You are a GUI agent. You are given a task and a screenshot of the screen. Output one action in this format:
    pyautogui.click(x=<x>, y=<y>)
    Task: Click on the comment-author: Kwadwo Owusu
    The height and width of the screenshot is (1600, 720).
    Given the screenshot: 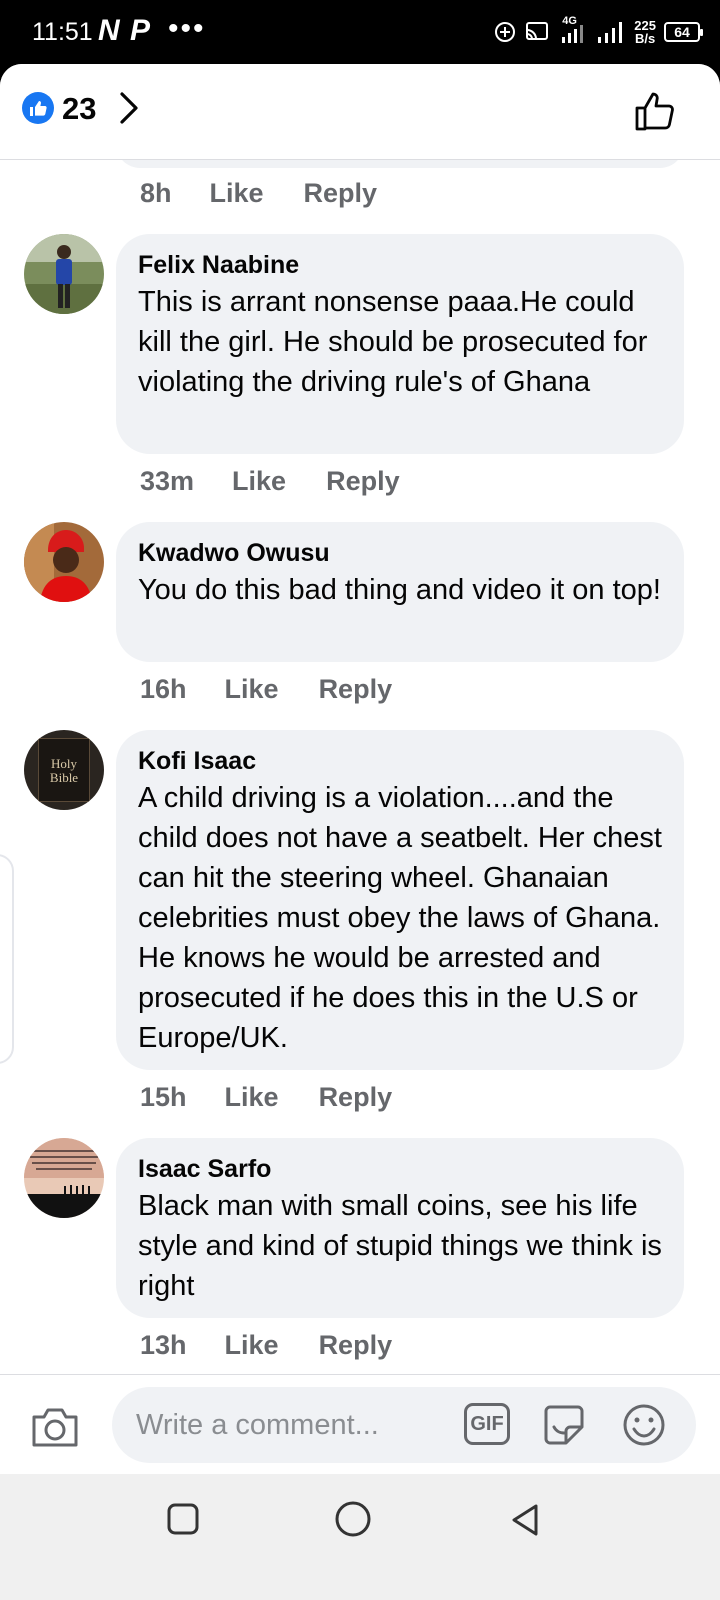 What is the action you would take?
    pyautogui.click(x=400, y=553)
    